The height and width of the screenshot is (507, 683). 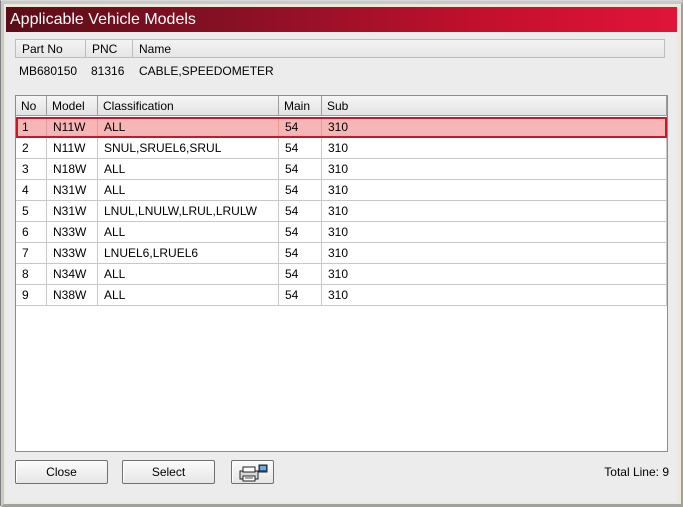 What do you see at coordinates (206, 71) in the screenshot?
I see `name-value: CABLE,SPEEDOMETER` at bounding box center [206, 71].